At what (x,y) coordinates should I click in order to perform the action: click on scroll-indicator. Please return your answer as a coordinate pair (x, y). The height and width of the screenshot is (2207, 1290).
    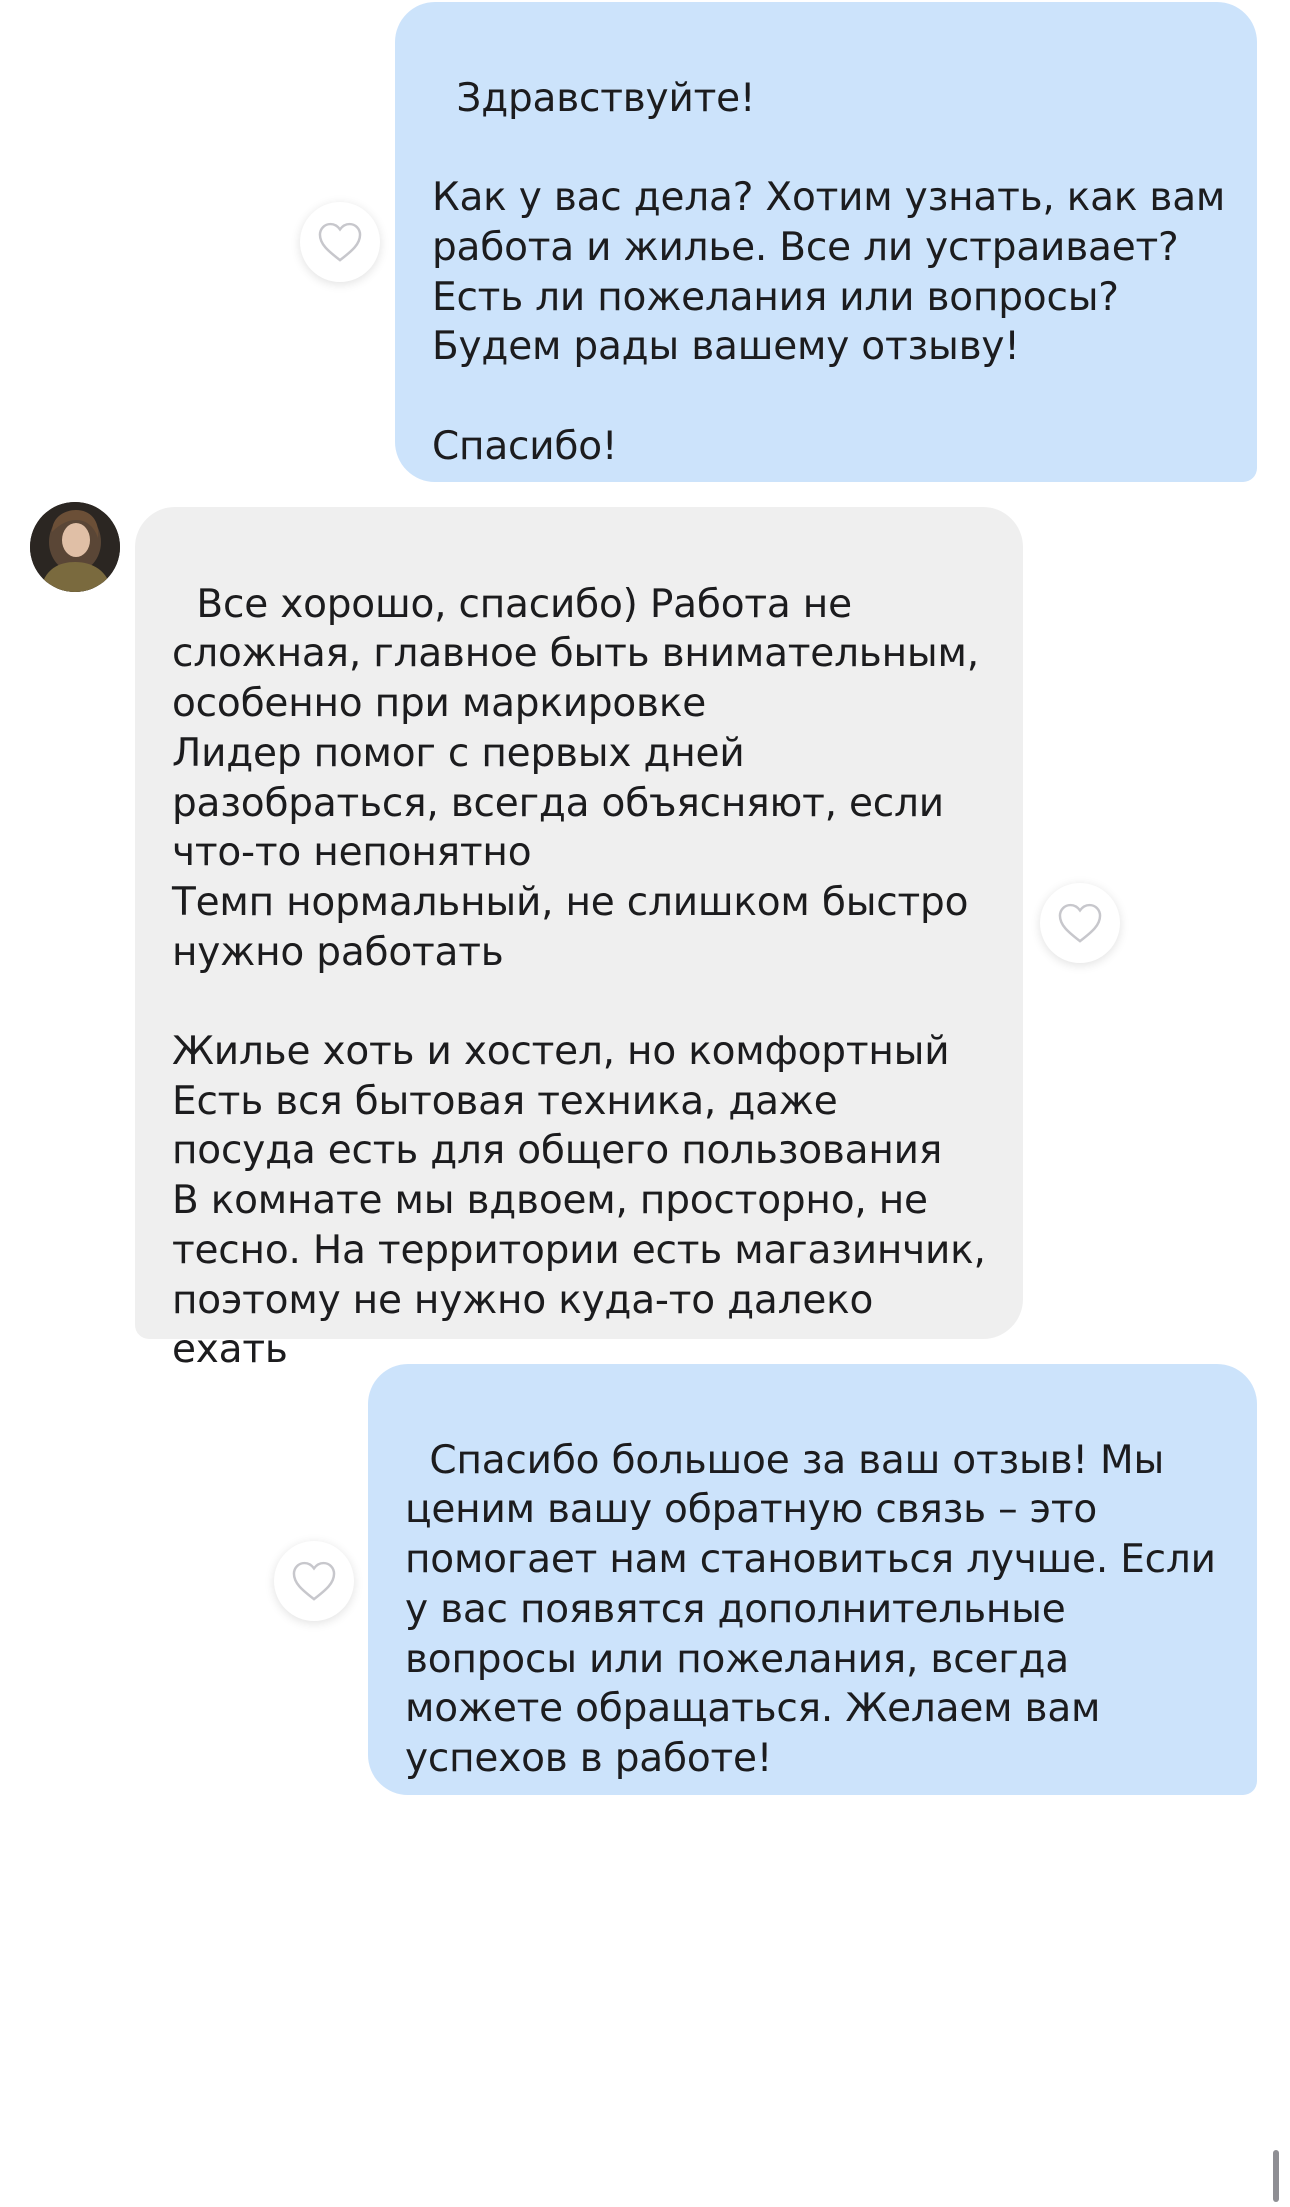
    Looking at the image, I should click on (1276, 2176).